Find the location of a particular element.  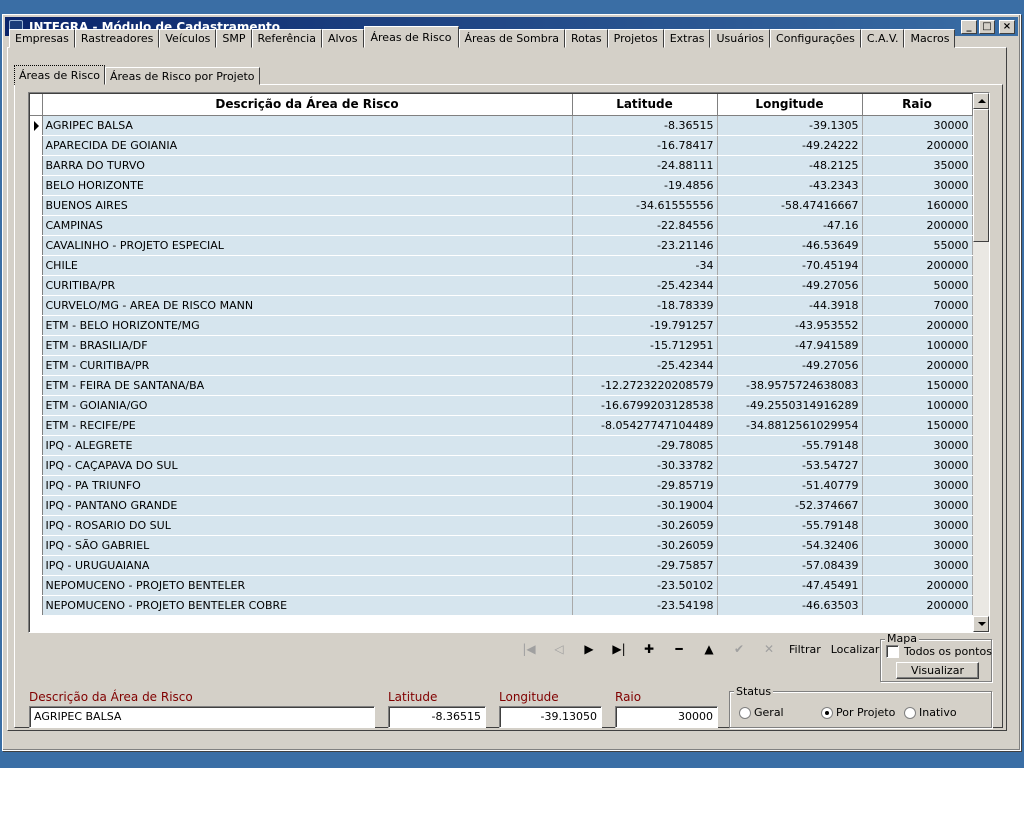

cell-raio: 55000 is located at coordinates (917, 245).